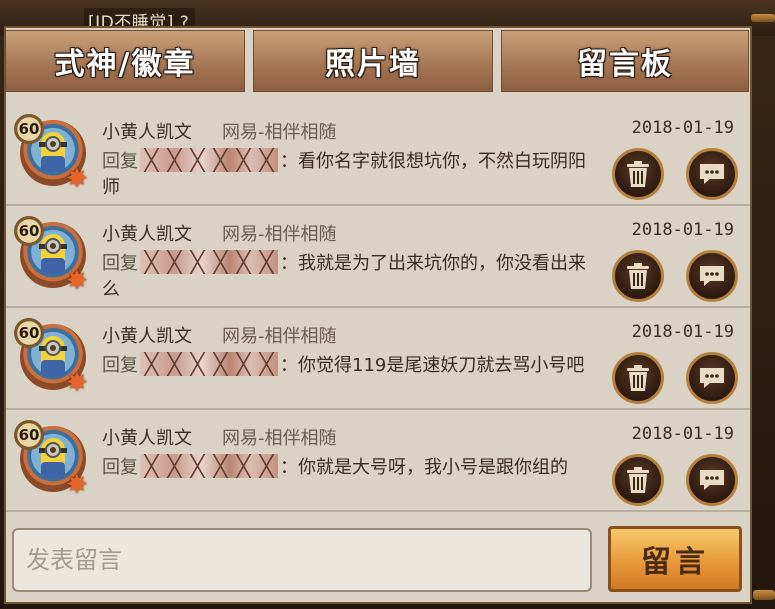 This screenshot has width=775, height=609. What do you see at coordinates (424, 467) in the screenshot?
I see `message-body: ：你就是大号呀，我小号是跟你组的` at bounding box center [424, 467].